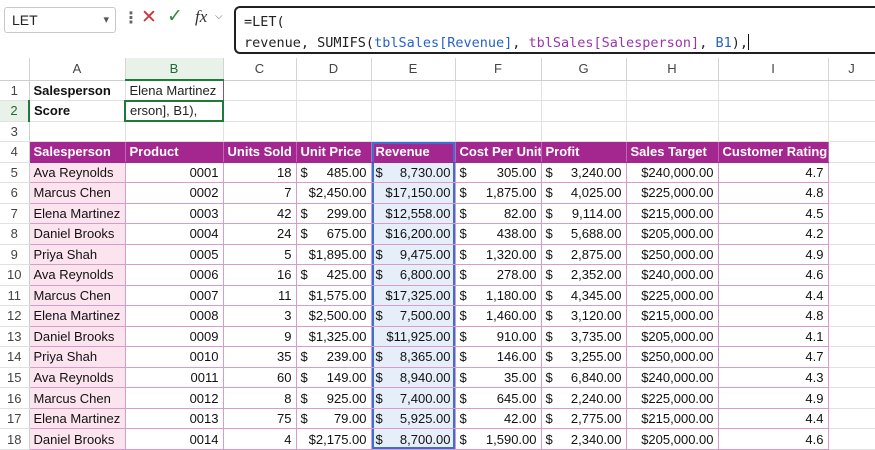  What do you see at coordinates (334, 378) in the screenshot?
I see `table-cell: $149.00` at bounding box center [334, 378].